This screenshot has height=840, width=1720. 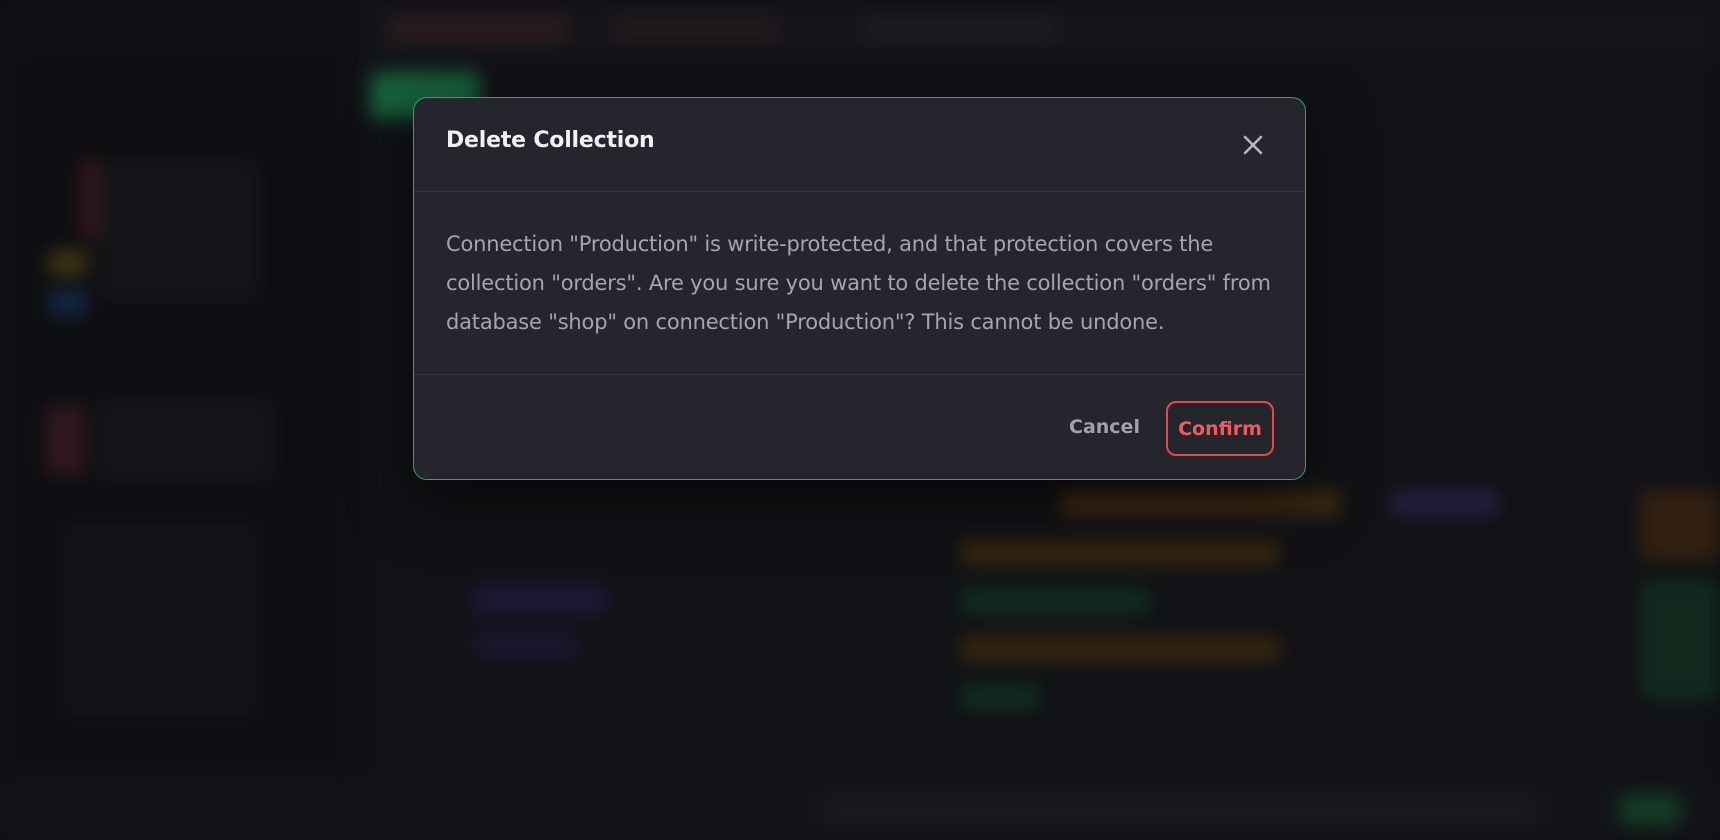 What do you see at coordinates (1104, 427) in the screenshot?
I see `cancel-button: Cancel` at bounding box center [1104, 427].